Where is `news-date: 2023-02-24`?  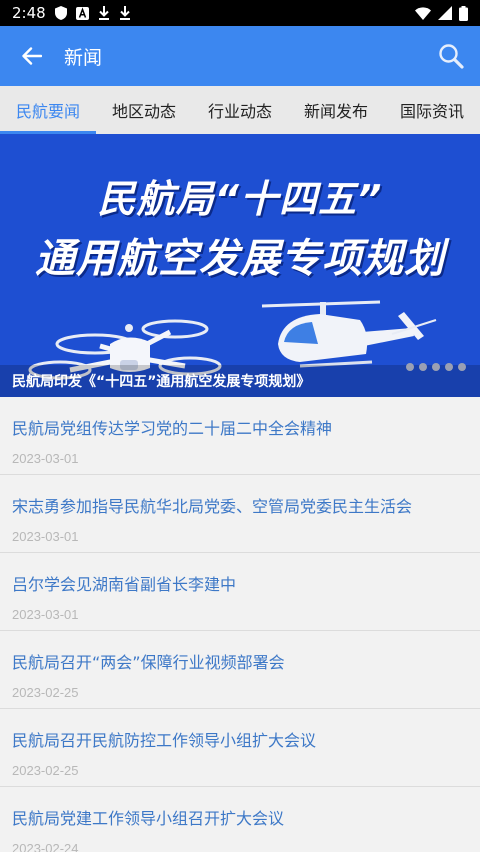 news-date: 2023-02-24 is located at coordinates (45, 846).